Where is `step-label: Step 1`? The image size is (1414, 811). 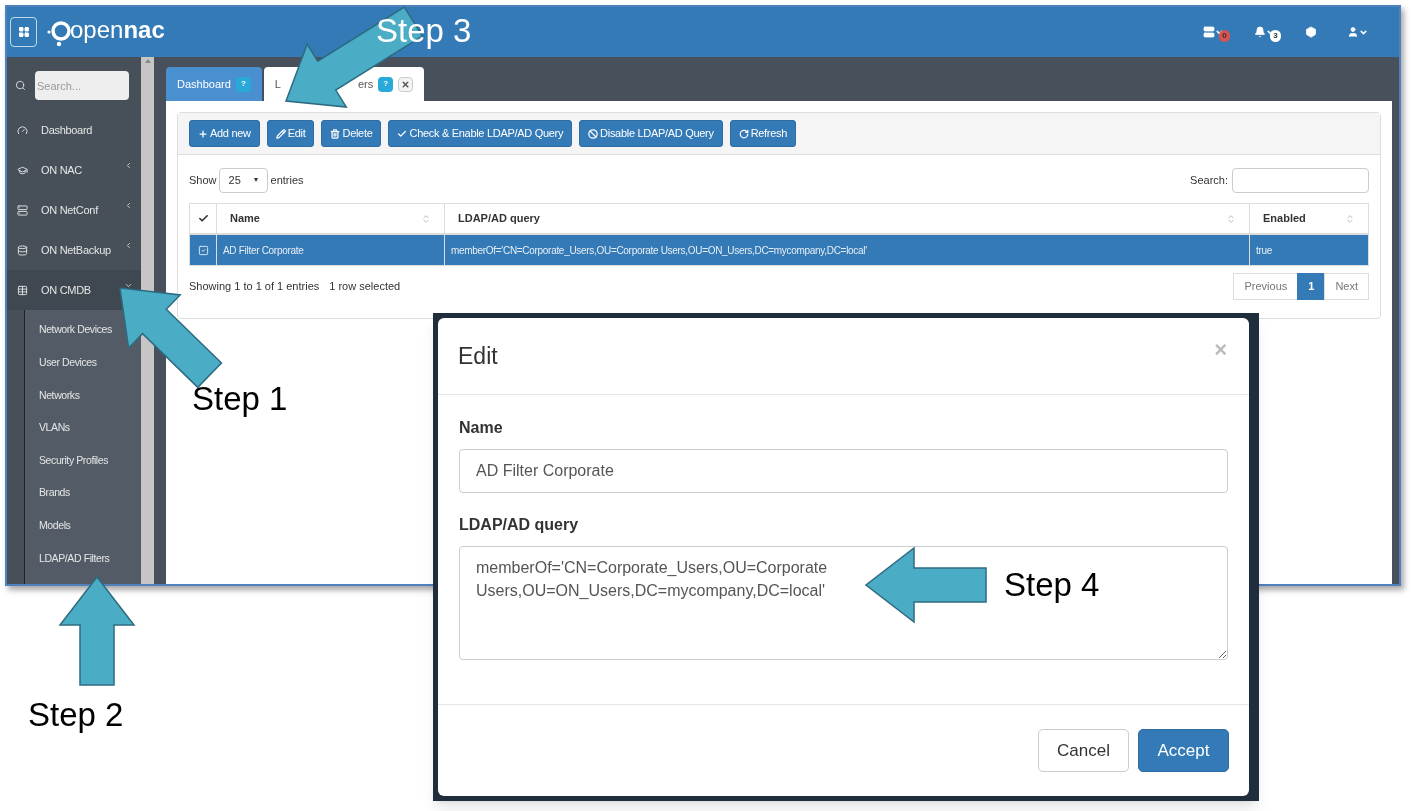
step-label: Step 1 is located at coordinates (240, 398).